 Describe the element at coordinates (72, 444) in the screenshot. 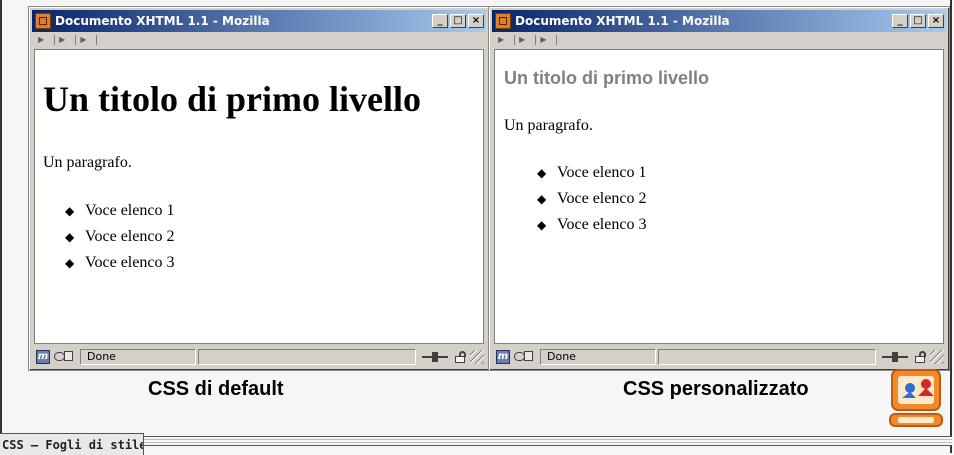

I see `footer-section-tab: CSS – Fogli di stile` at that location.